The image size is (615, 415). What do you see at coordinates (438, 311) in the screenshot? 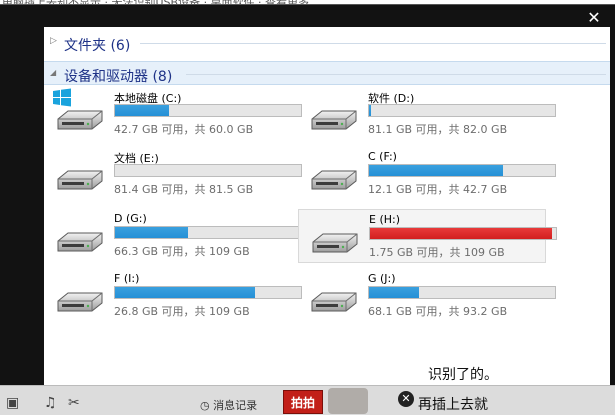
I see `drive-free-space: 68.1 GB 可用，共 93.2 GB` at bounding box center [438, 311].